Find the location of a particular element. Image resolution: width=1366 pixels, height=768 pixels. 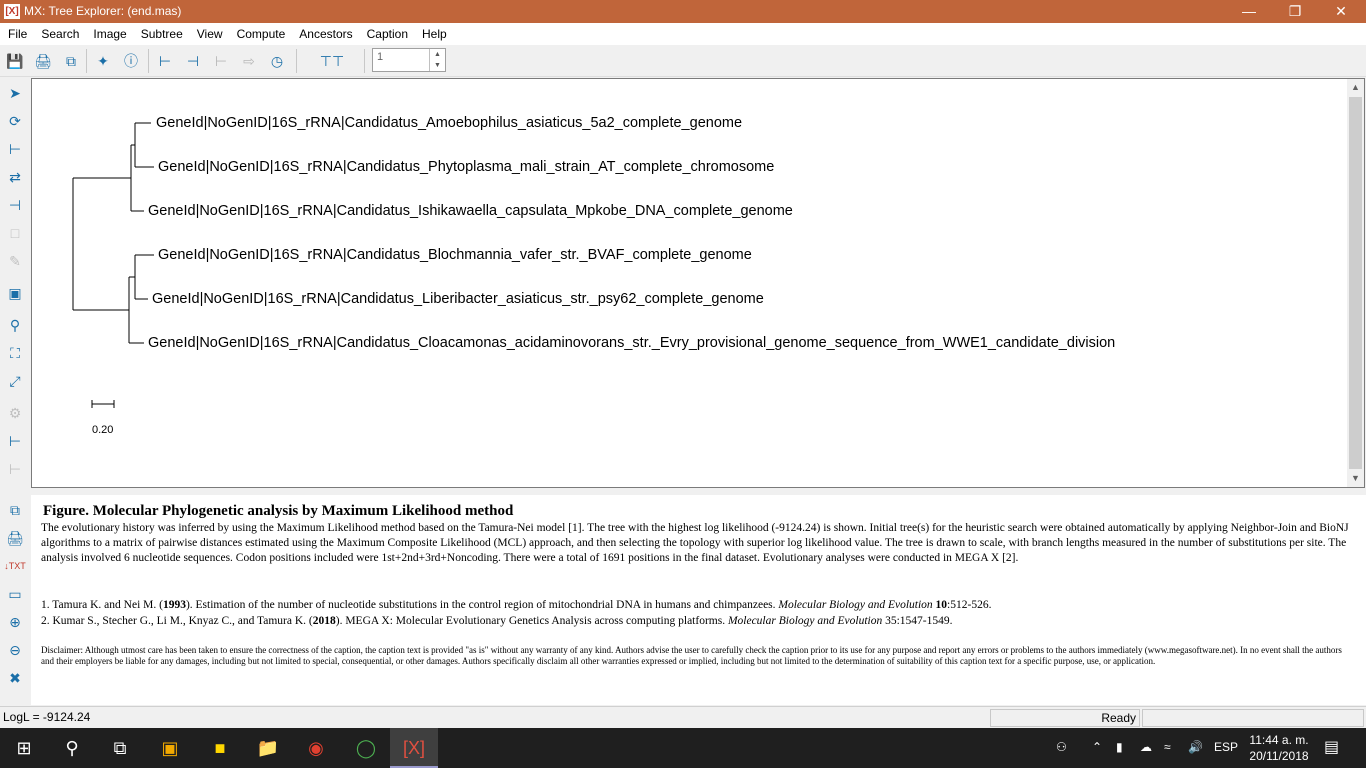

tree-tools-toolbar: ➤ ⟳ ⊢ ⇄ ⊣ □ ✎ ▣ ⚲ ⛶ ⤢ ⚙ ⊢ ⊢ is located at coordinates (15, 283).